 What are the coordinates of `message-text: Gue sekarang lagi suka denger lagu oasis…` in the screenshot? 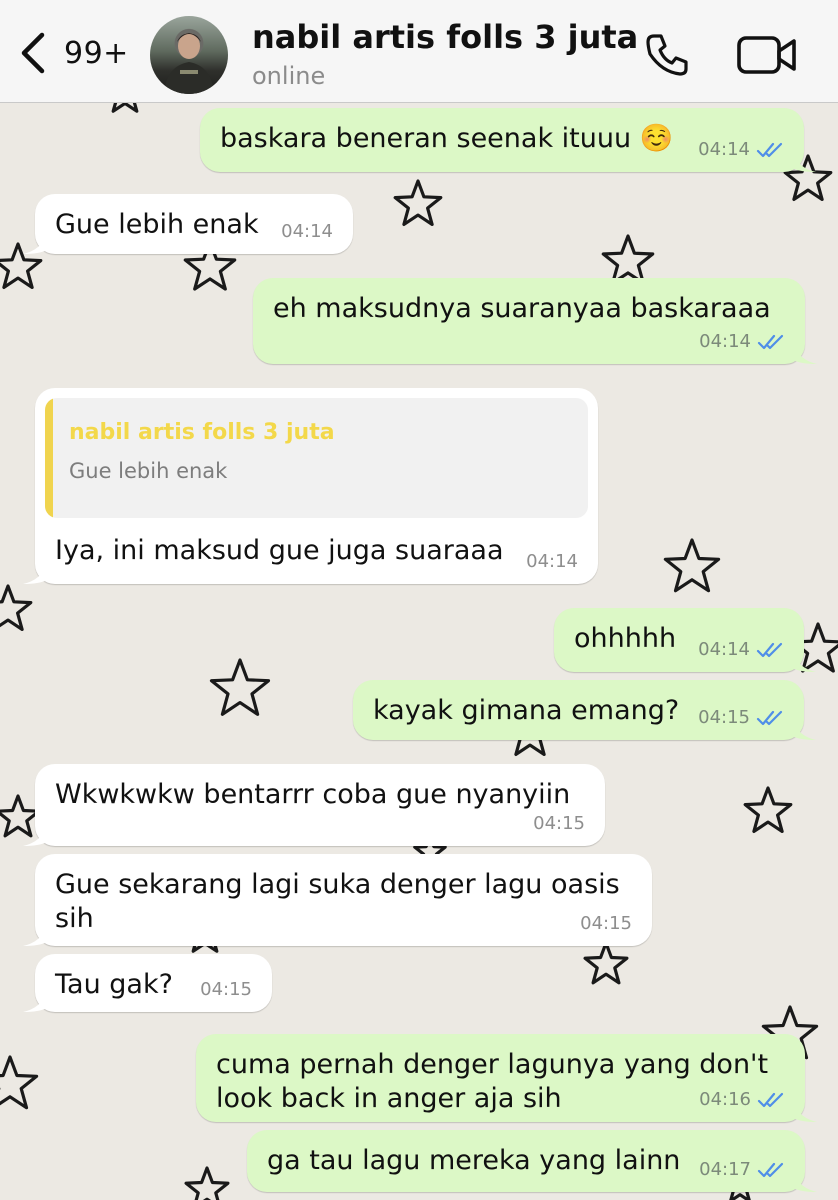 It's located at (337, 901).